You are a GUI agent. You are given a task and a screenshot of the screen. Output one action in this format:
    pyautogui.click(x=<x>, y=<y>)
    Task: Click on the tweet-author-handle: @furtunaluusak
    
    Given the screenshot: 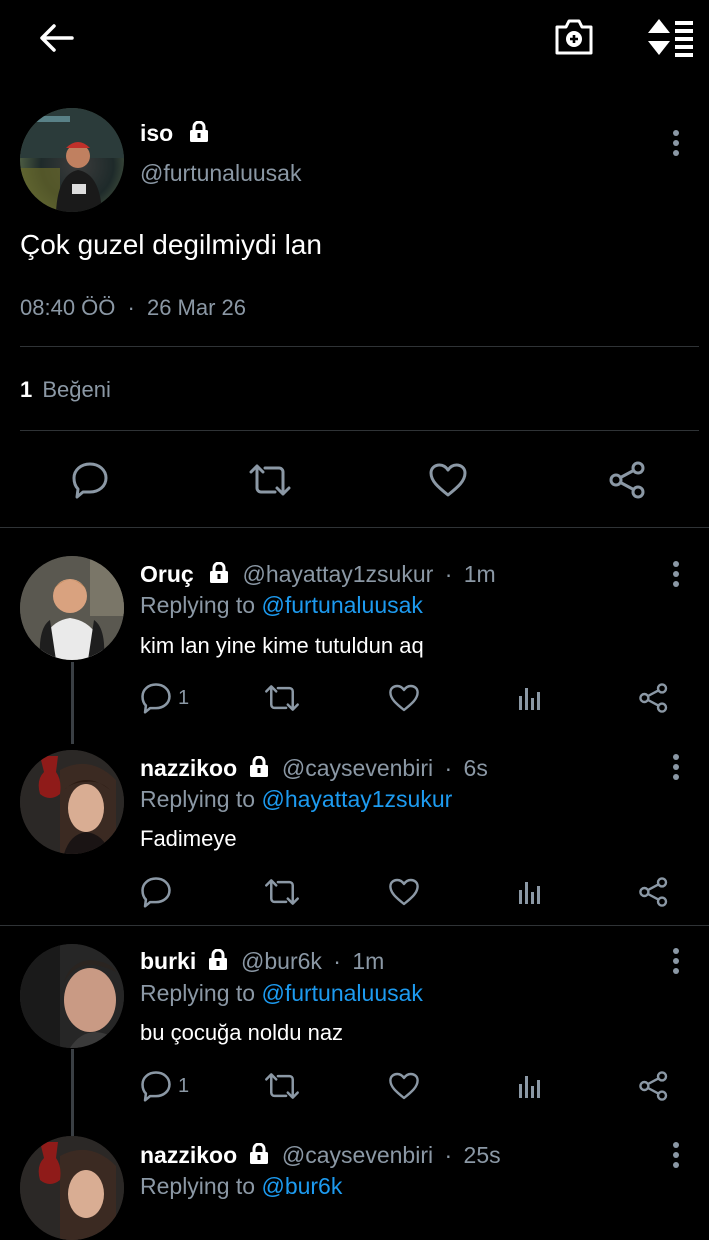 What is the action you would take?
    pyautogui.click(x=220, y=173)
    